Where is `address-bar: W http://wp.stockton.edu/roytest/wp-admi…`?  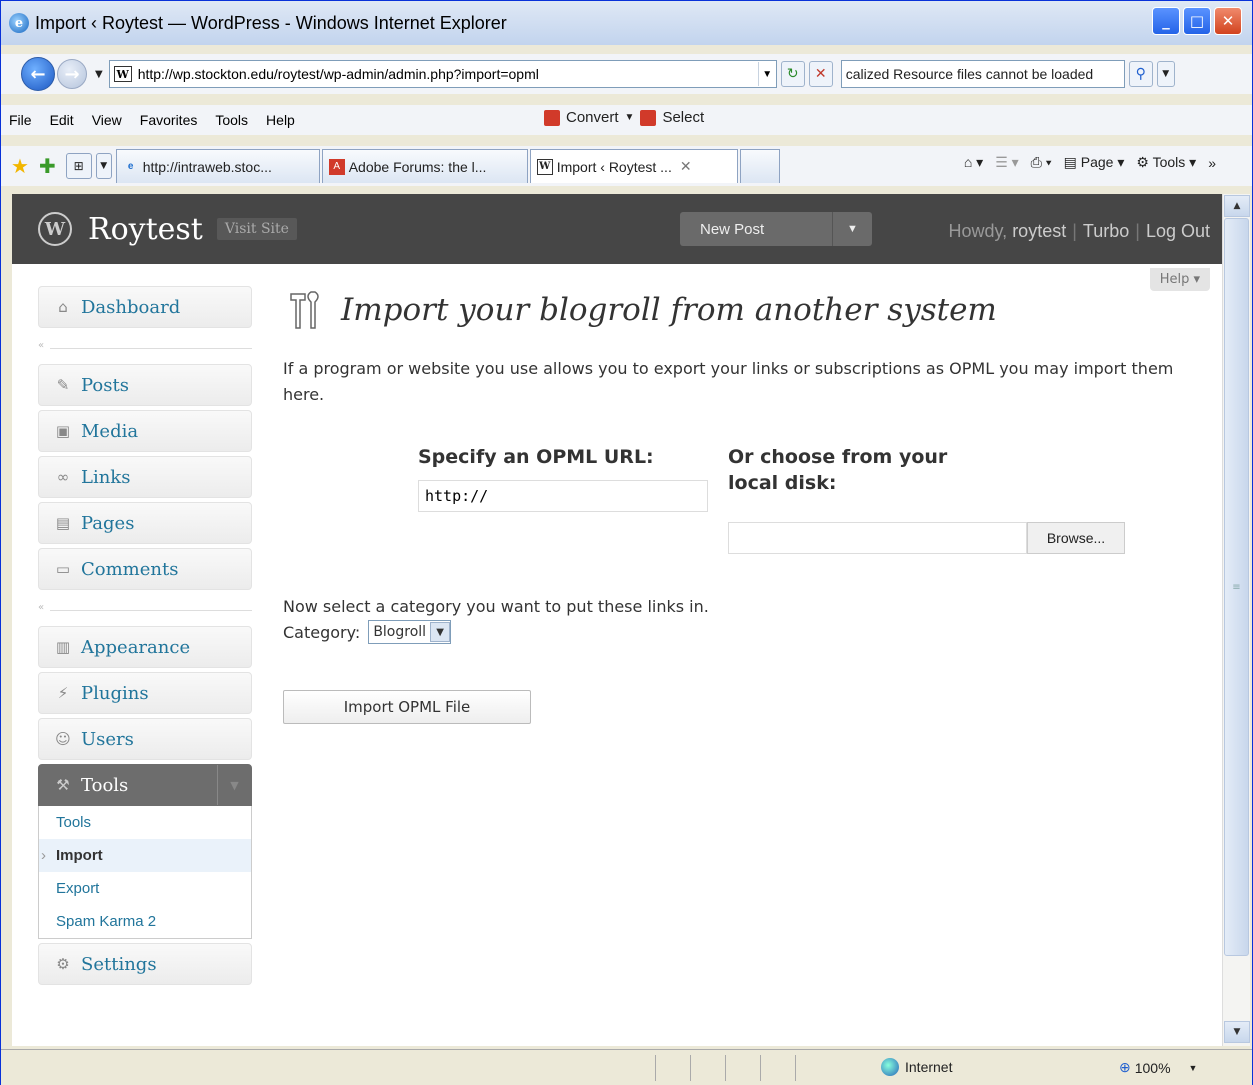 address-bar: W http://wp.stockton.edu/roytest/wp-admi… is located at coordinates (442, 74).